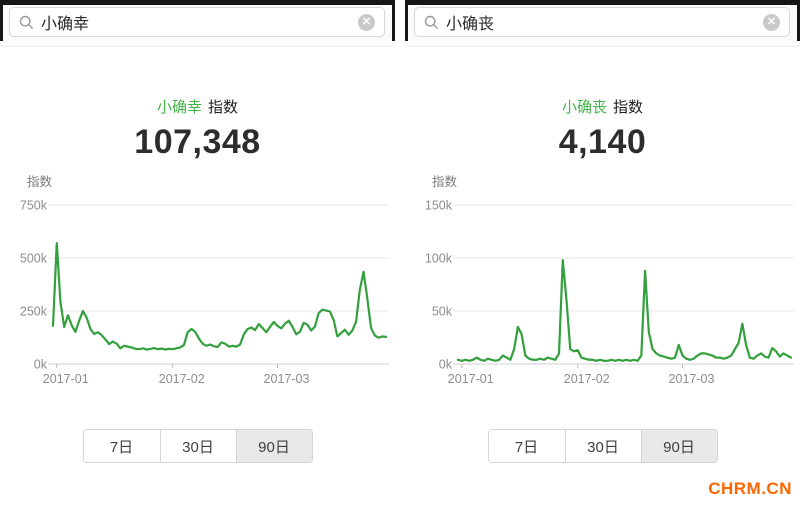  Describe the element at coordinates (34, 312) in the screenshot. I see `svg-text: 250k` at that location.